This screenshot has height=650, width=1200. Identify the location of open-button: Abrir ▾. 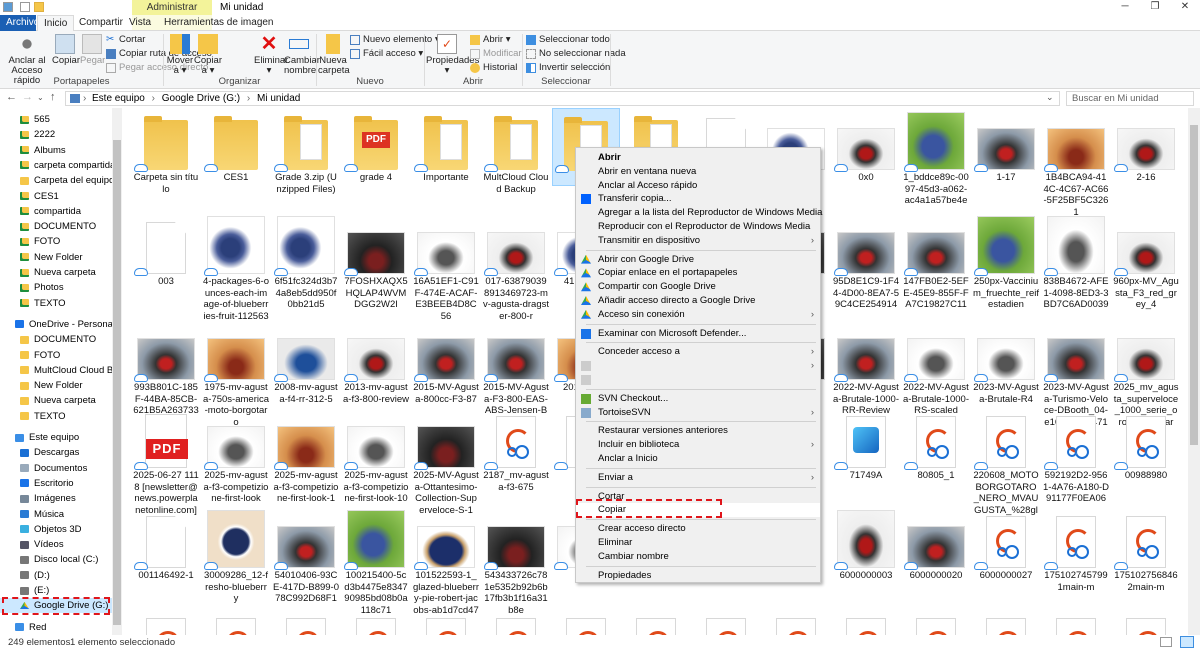
(490, 39).